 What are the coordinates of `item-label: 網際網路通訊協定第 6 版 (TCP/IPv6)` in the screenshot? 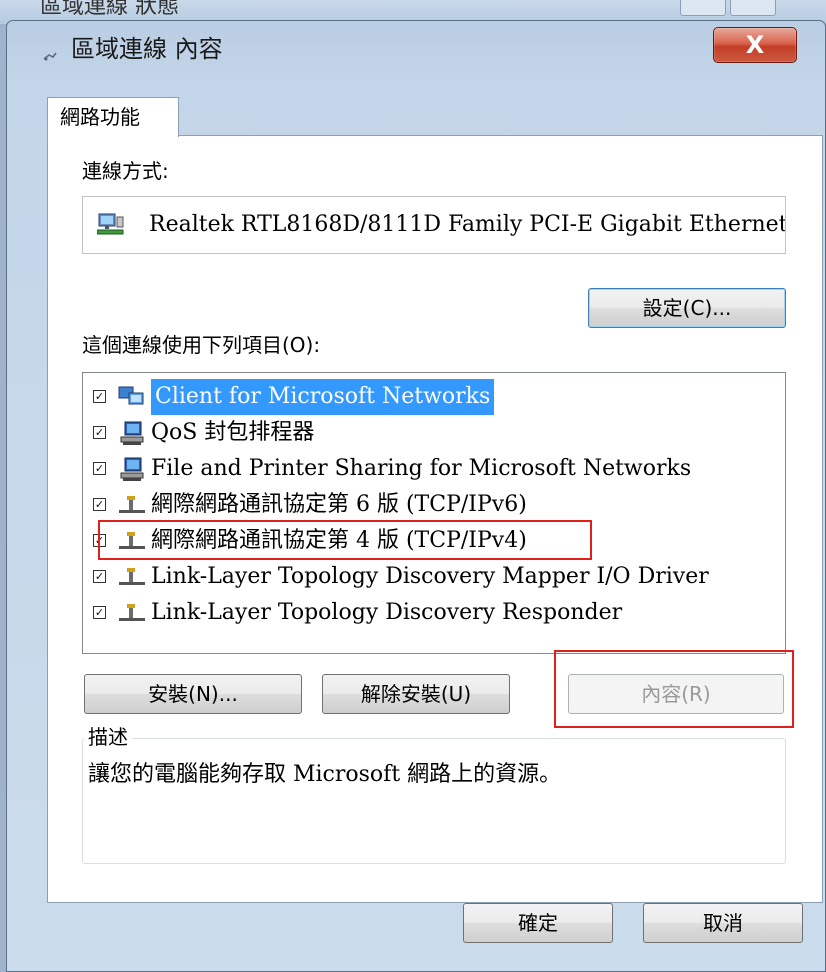 It's located at (339, 504).